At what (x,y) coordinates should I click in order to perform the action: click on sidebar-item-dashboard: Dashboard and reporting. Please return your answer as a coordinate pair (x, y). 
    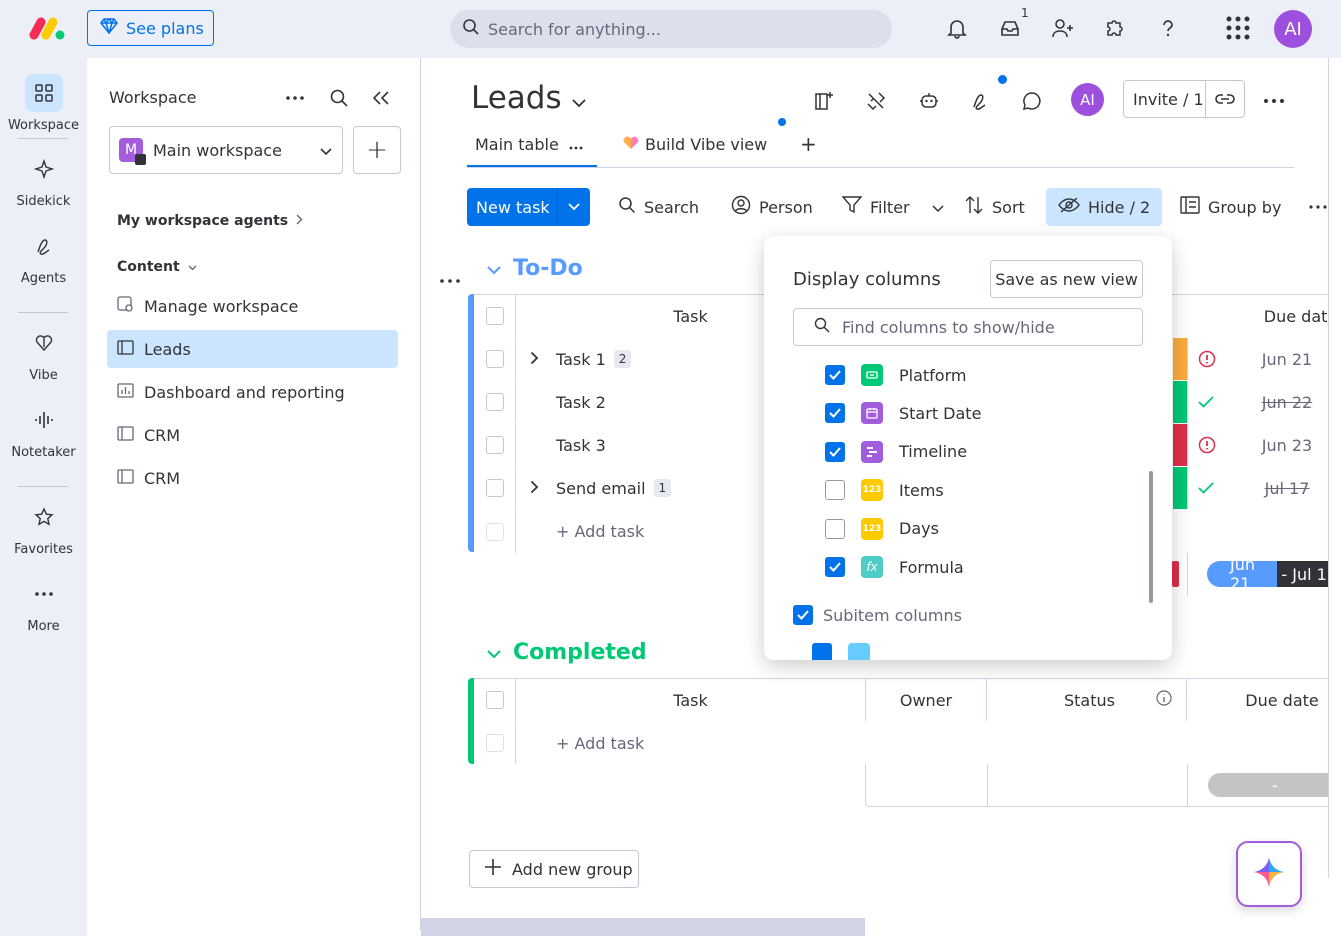
    Looking at the image, I should click on (252, 392).